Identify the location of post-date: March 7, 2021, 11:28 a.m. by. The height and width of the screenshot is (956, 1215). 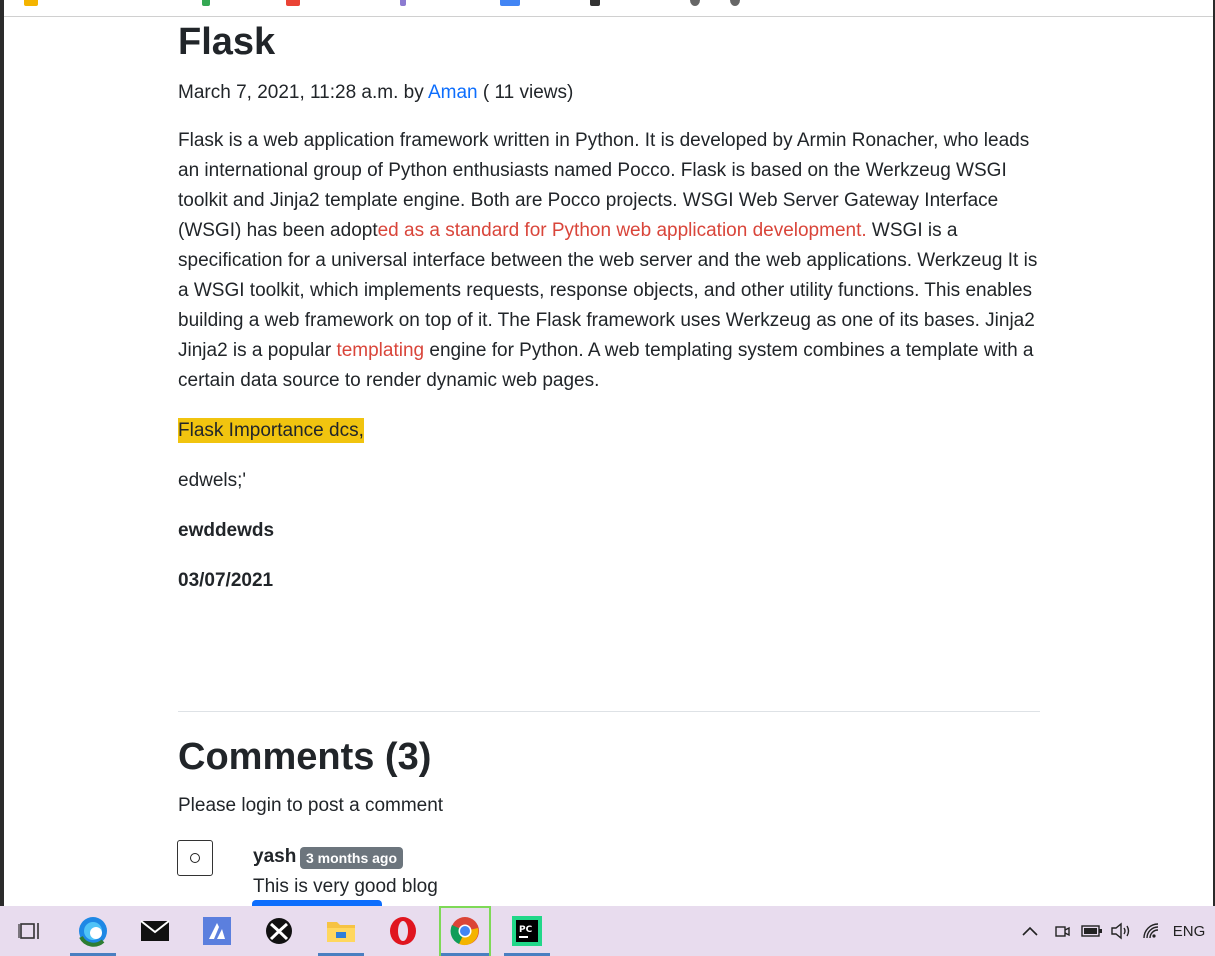
(303, 92).